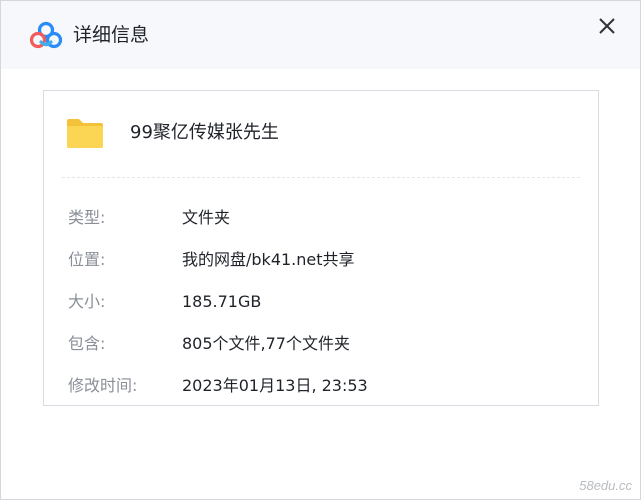 This screenshot has width=641, height=500. What do you see at coordinates (328, 218) in the screenshot?
I see `detail-row-type: 类型: 文件夹` at bounding box center [328, 218].